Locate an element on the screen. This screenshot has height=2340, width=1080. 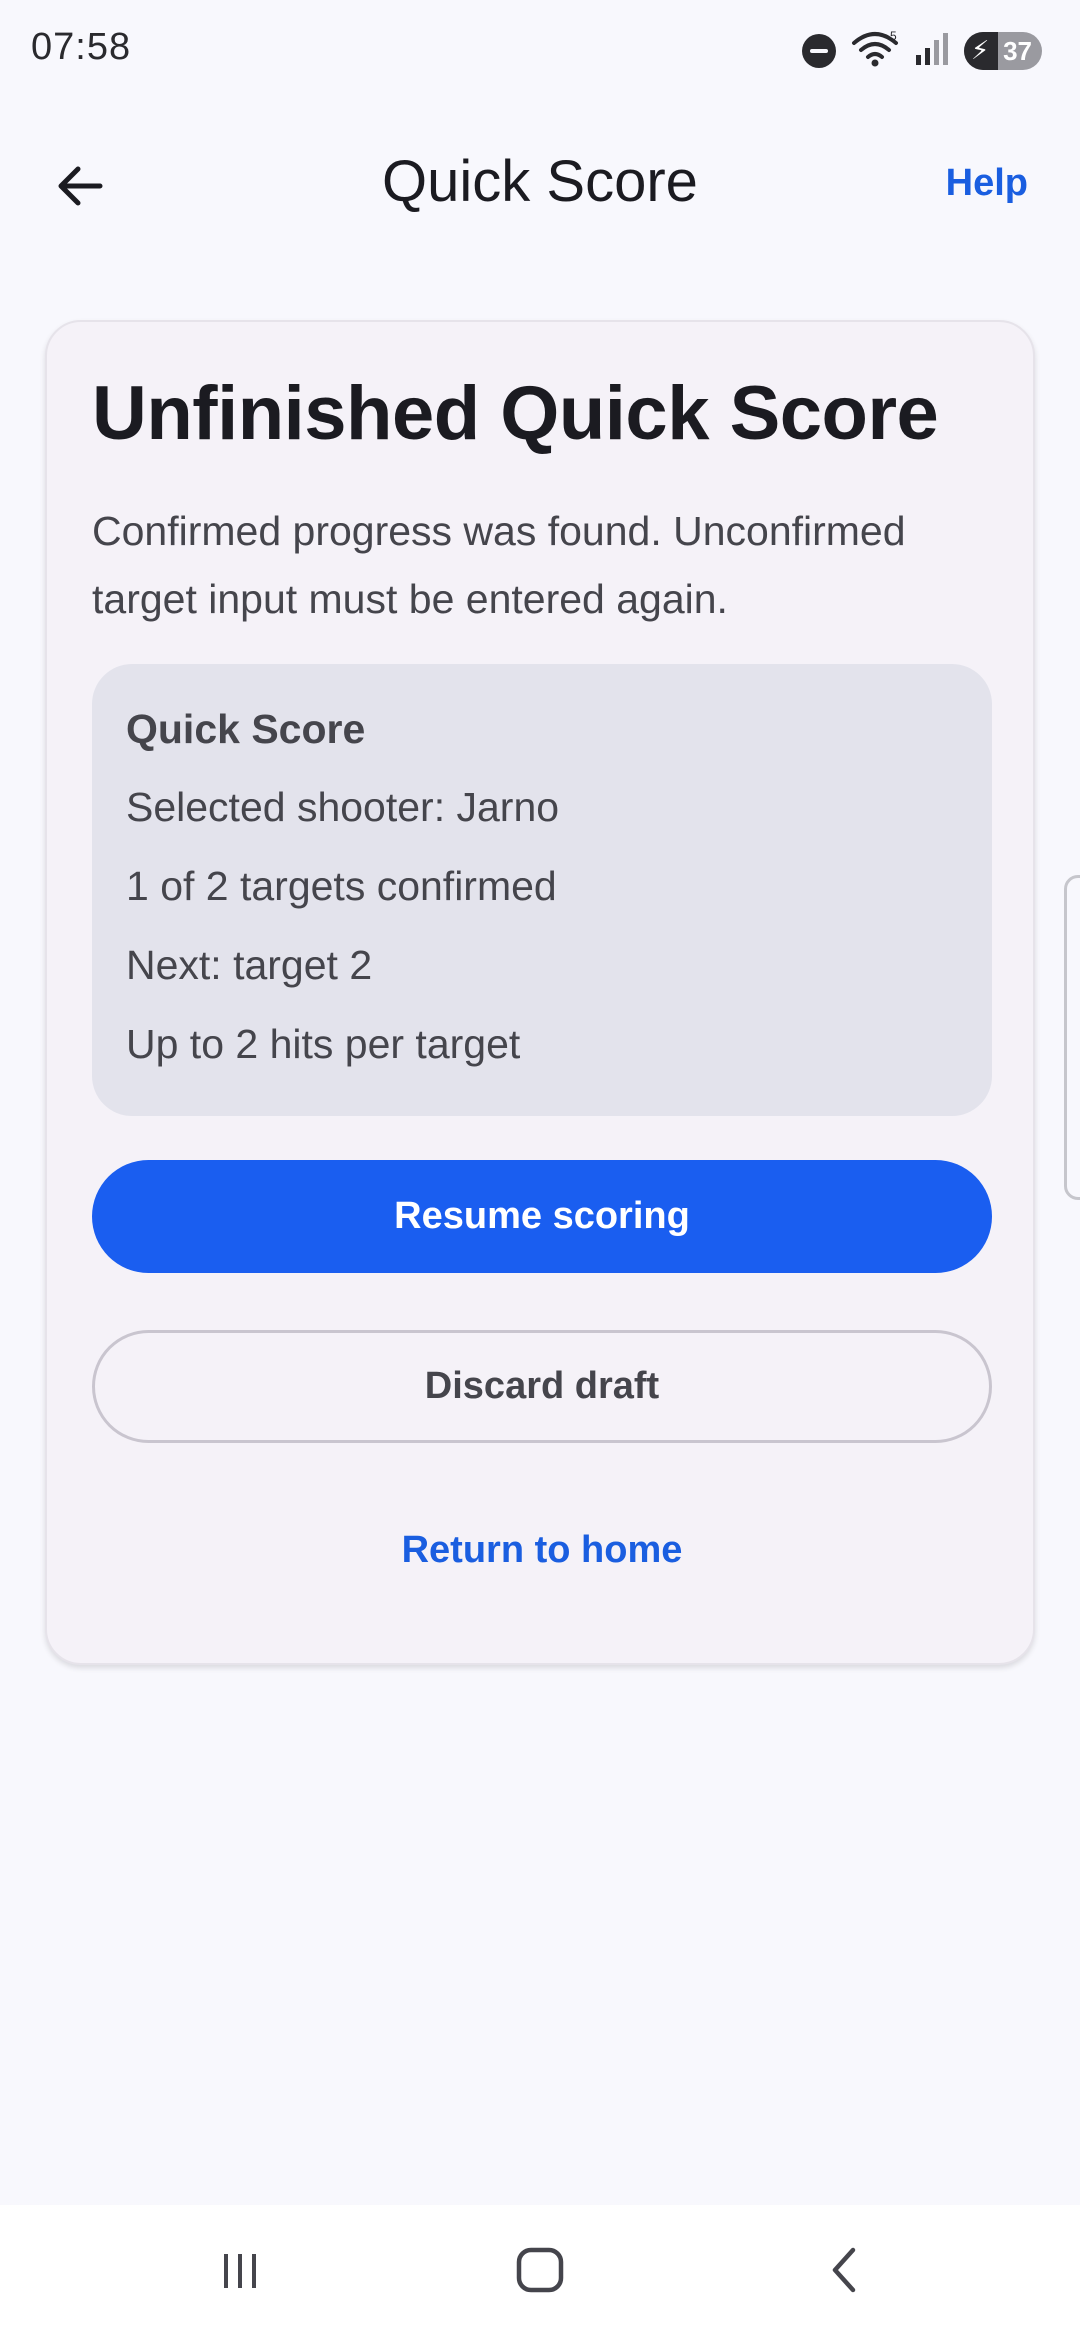
summary-title: Quick Score is located at coordinates (246, 729).